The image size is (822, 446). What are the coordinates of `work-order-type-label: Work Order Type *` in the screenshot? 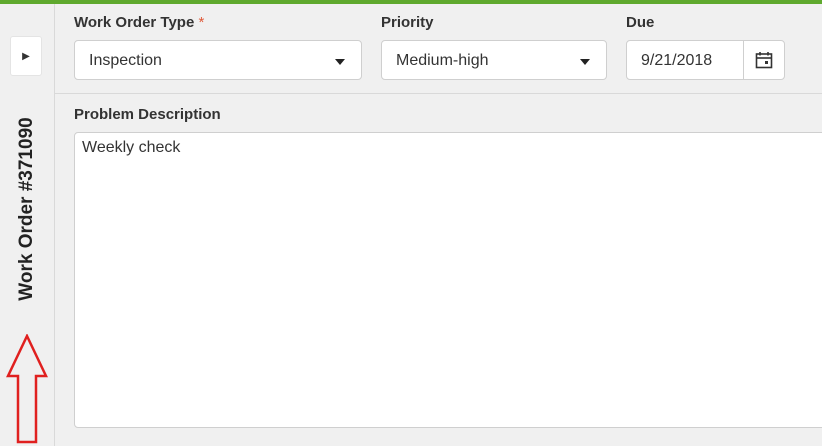 It's located at (139, 22).